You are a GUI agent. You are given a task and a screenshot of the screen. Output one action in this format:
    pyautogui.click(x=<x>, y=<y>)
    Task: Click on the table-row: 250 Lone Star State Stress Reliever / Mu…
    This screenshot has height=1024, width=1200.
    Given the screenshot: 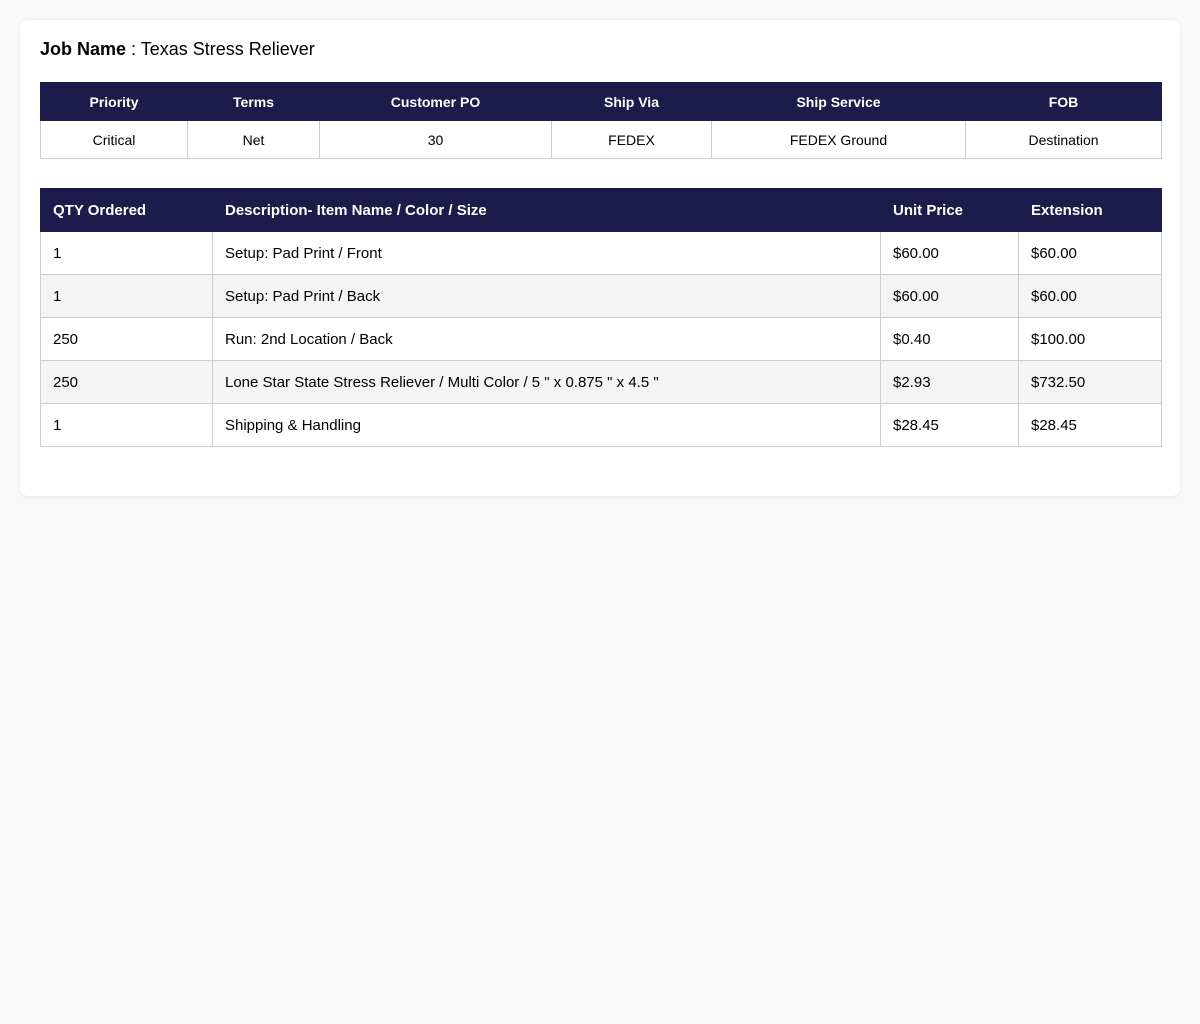 What is the action you would take?
    pyautogui.click(x=601, y=382)
    